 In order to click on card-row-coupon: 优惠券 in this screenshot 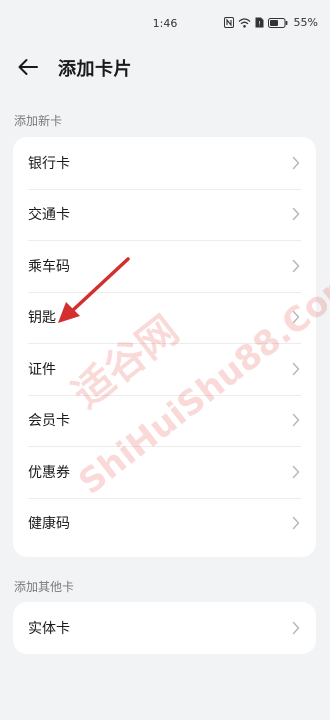, I will do `click(164, 472)`.